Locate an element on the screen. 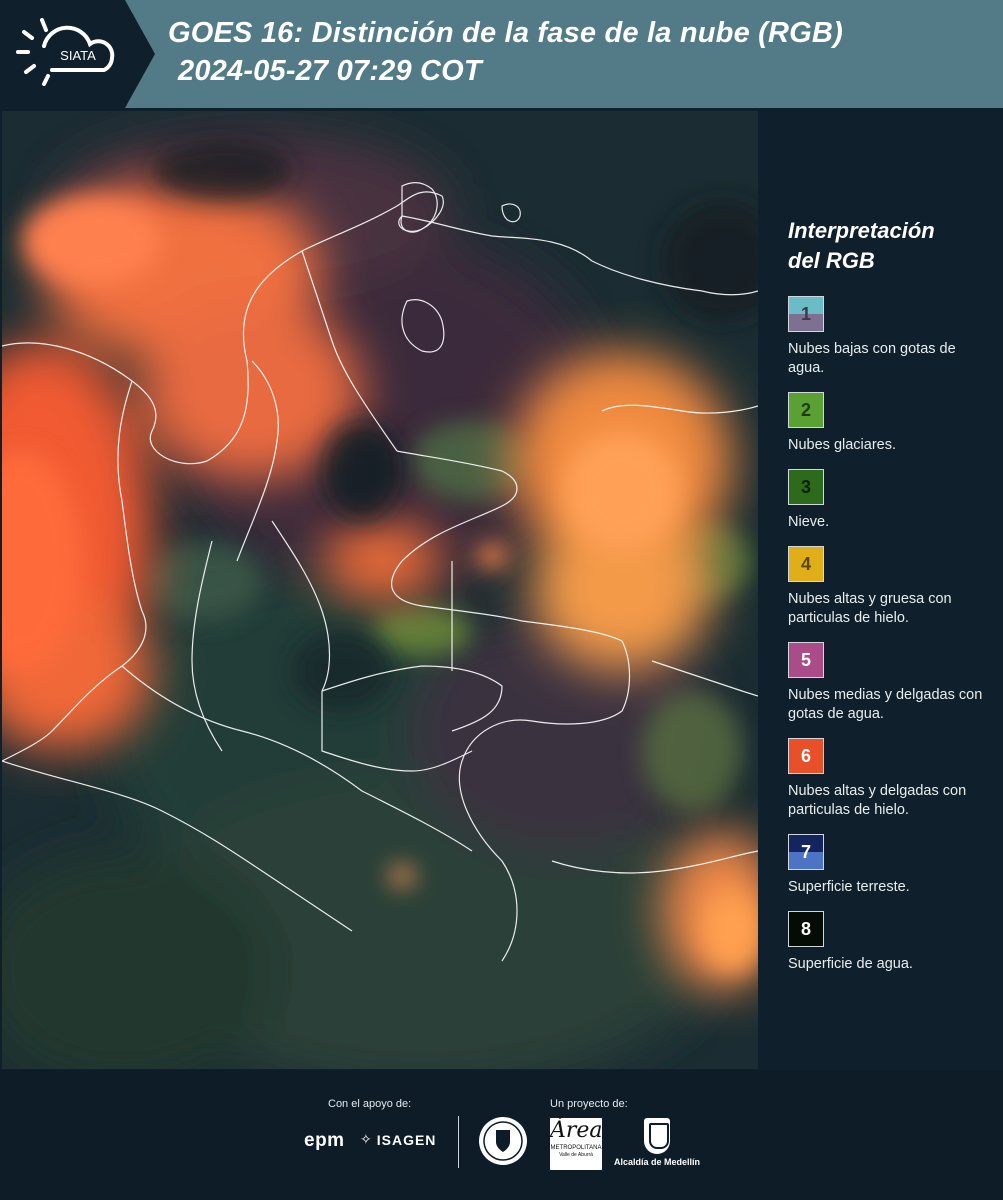 The width and height of the screenshot is (1003, 1200). legend-label: Nubes glaciares. is located at coordinates (842, 445).